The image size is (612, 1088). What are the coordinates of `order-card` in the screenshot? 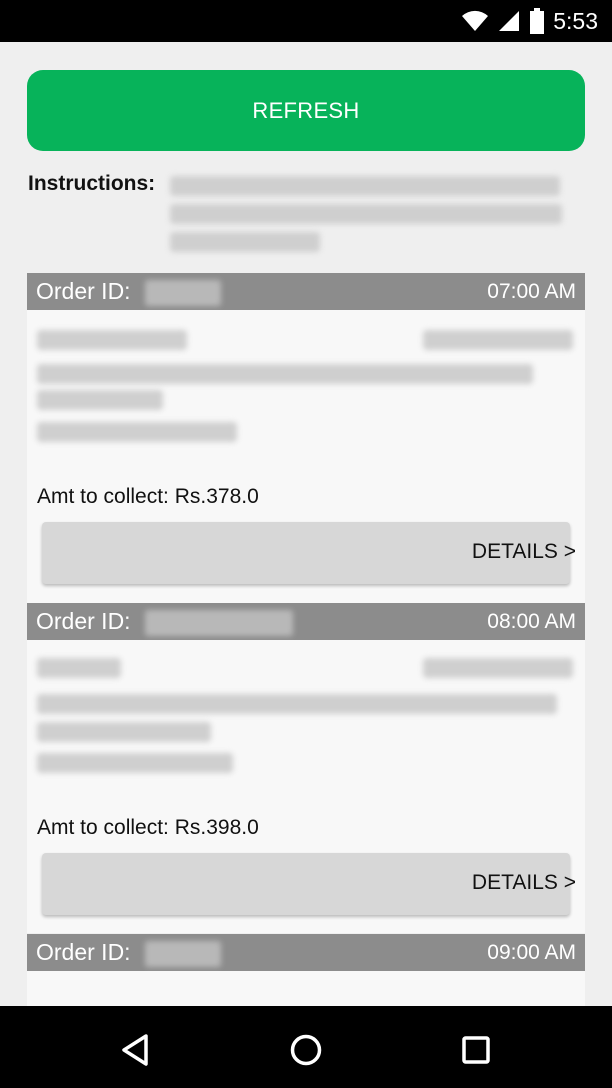 It's located at (306, 988).